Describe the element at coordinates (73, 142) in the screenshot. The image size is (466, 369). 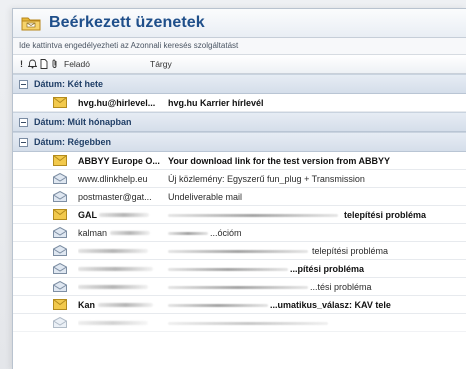
I see `group-label: Dátum: Régebben` at that location.